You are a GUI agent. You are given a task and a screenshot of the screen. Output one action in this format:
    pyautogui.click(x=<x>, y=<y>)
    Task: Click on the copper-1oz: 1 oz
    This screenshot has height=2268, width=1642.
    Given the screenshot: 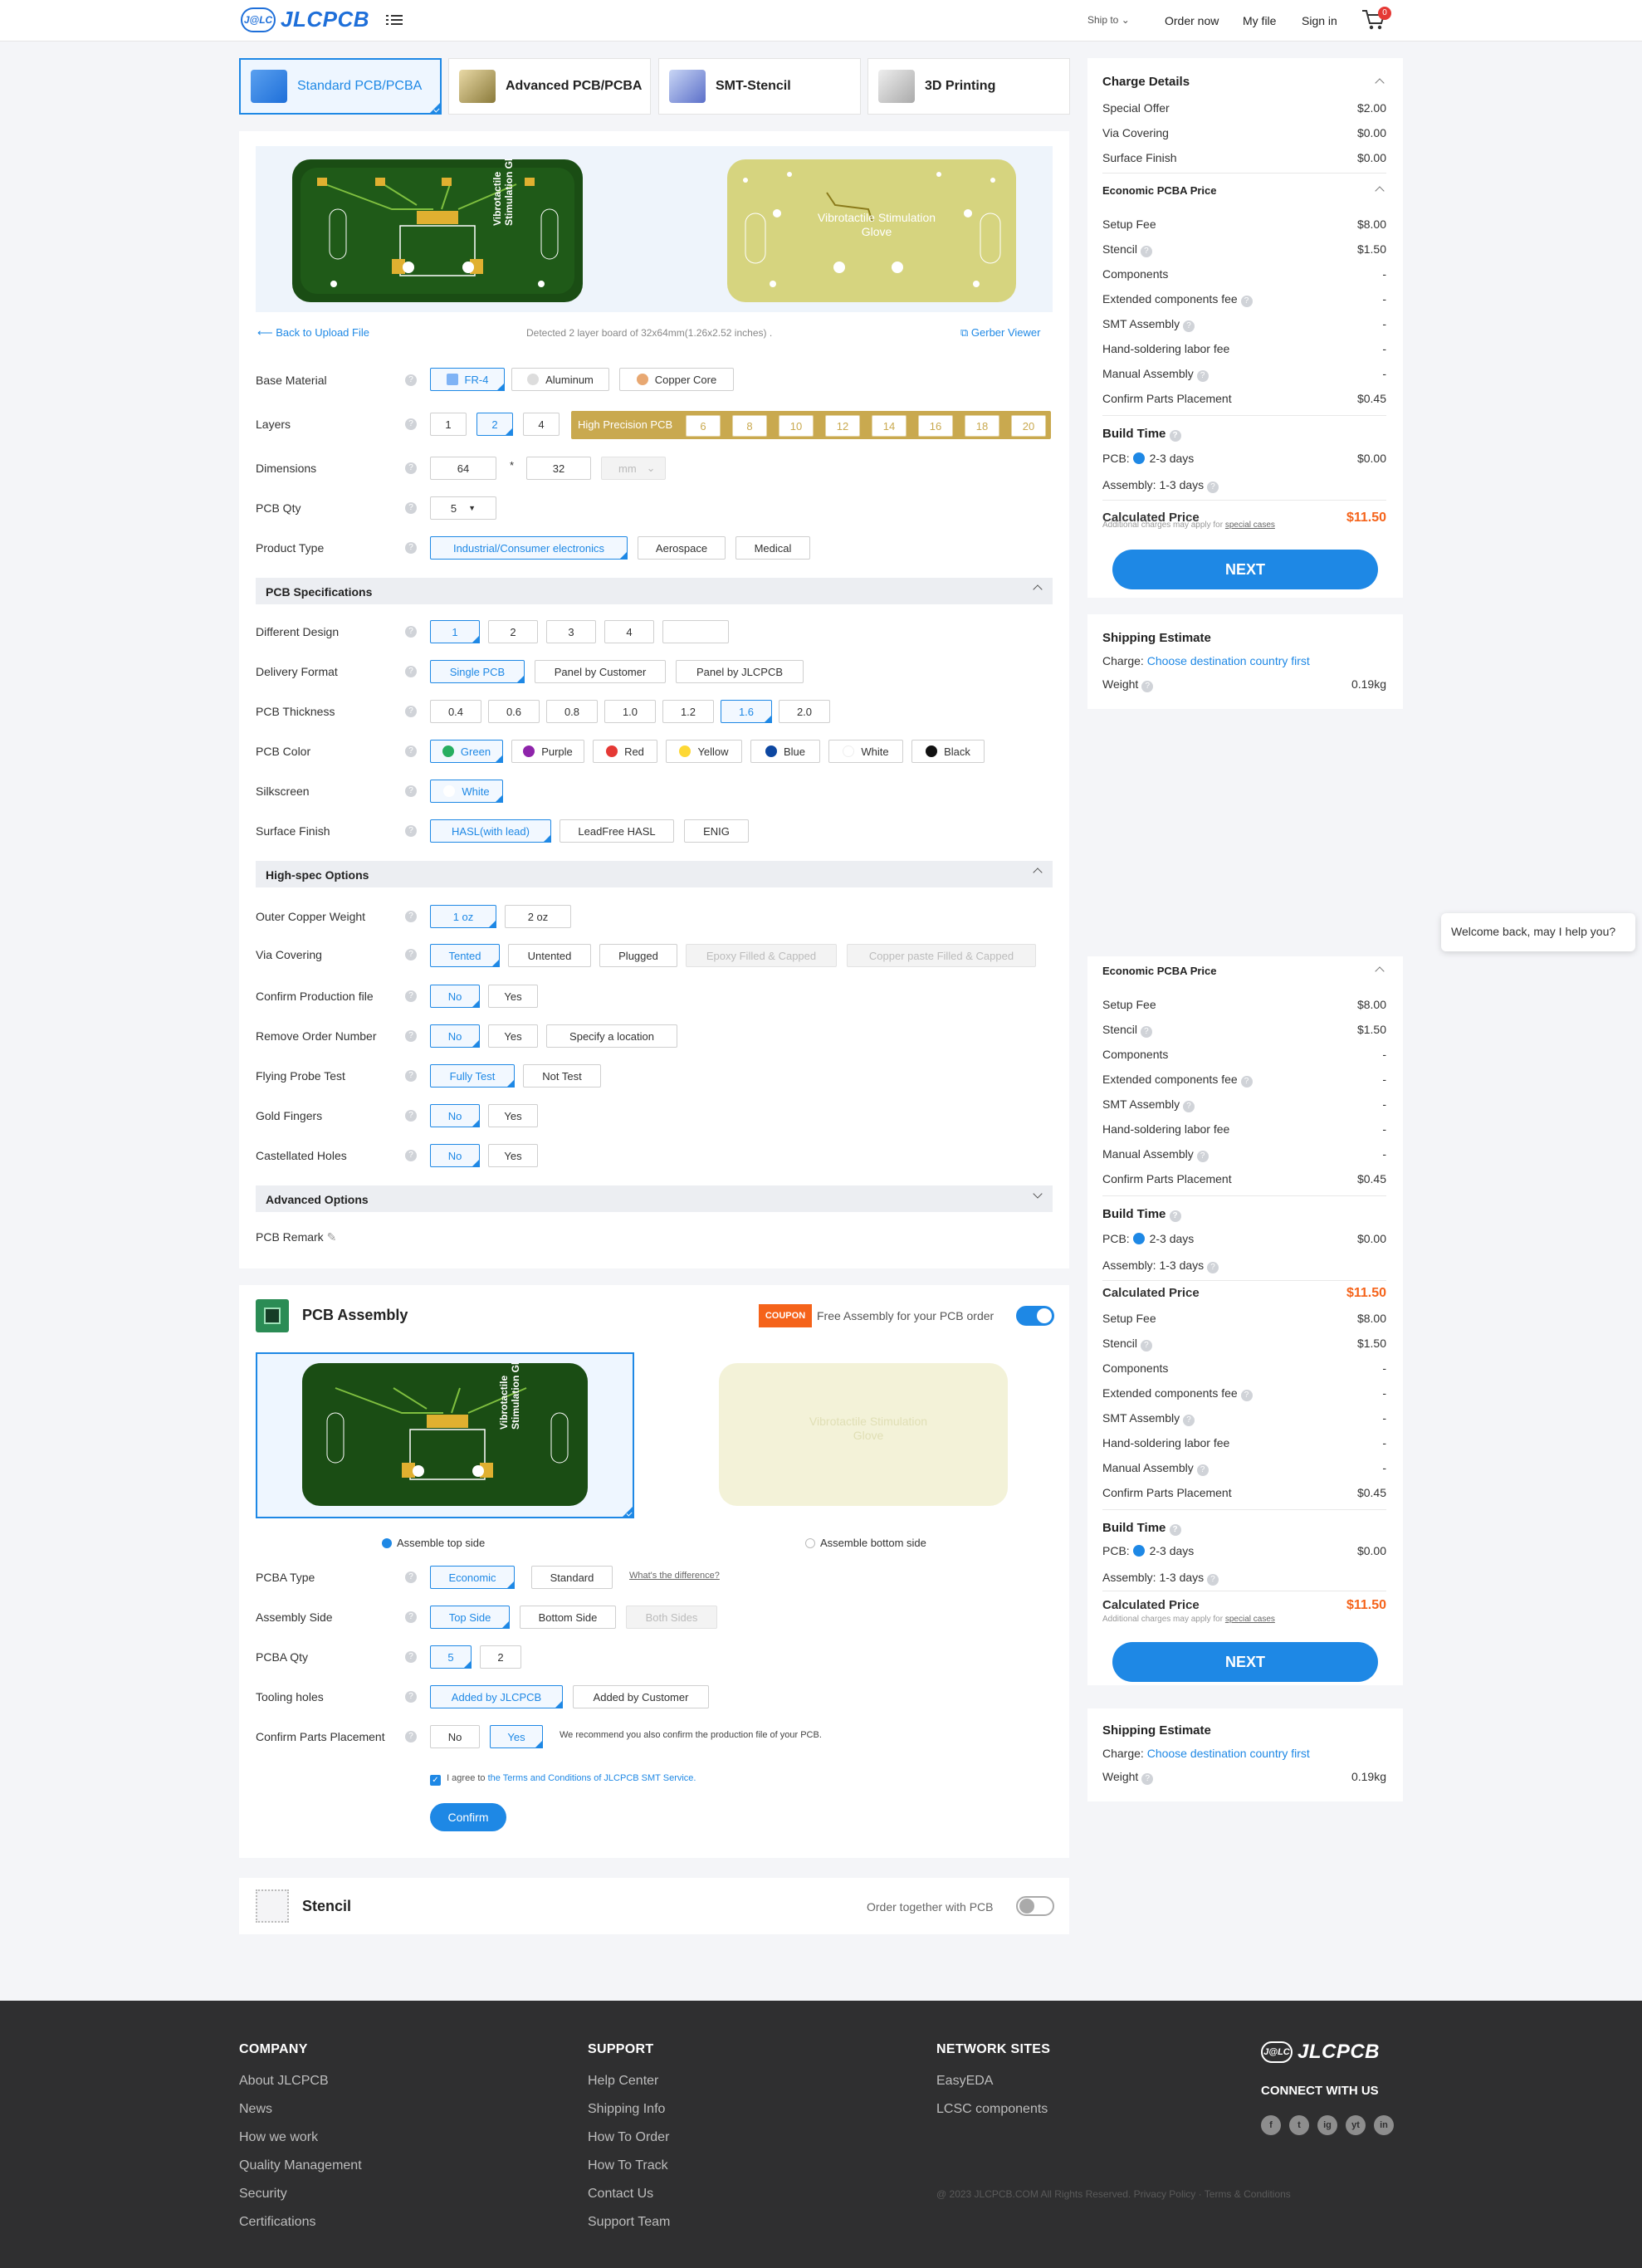 What is the action you would take?
    pyautogui.click(x=463, y=916)
    